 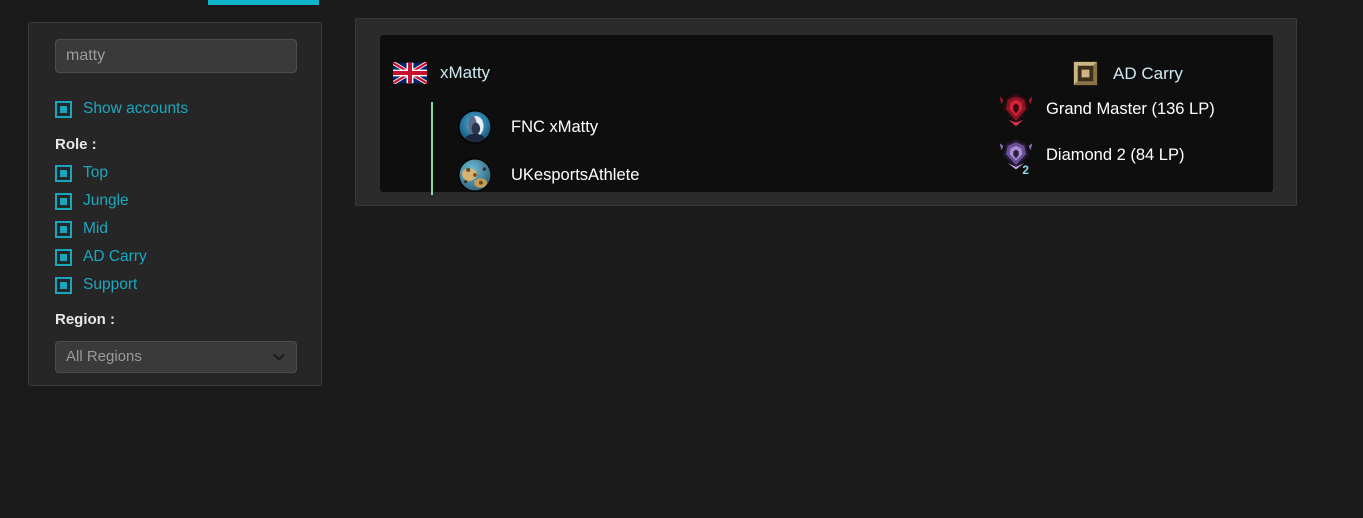 I want to click on account-name: UKesportsAthlete, so click(x=575, y=174).